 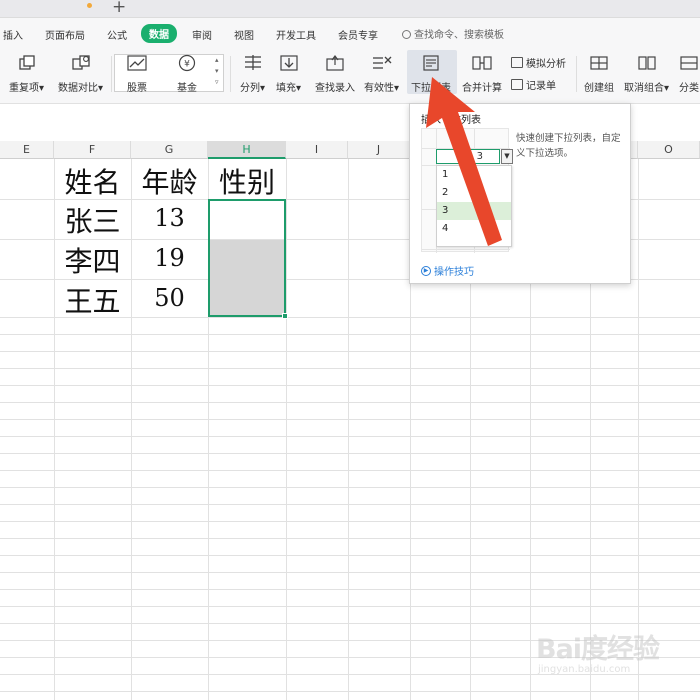 I want to click on command-search: 查找命令、搜索模板, so click(x=453, y=33).